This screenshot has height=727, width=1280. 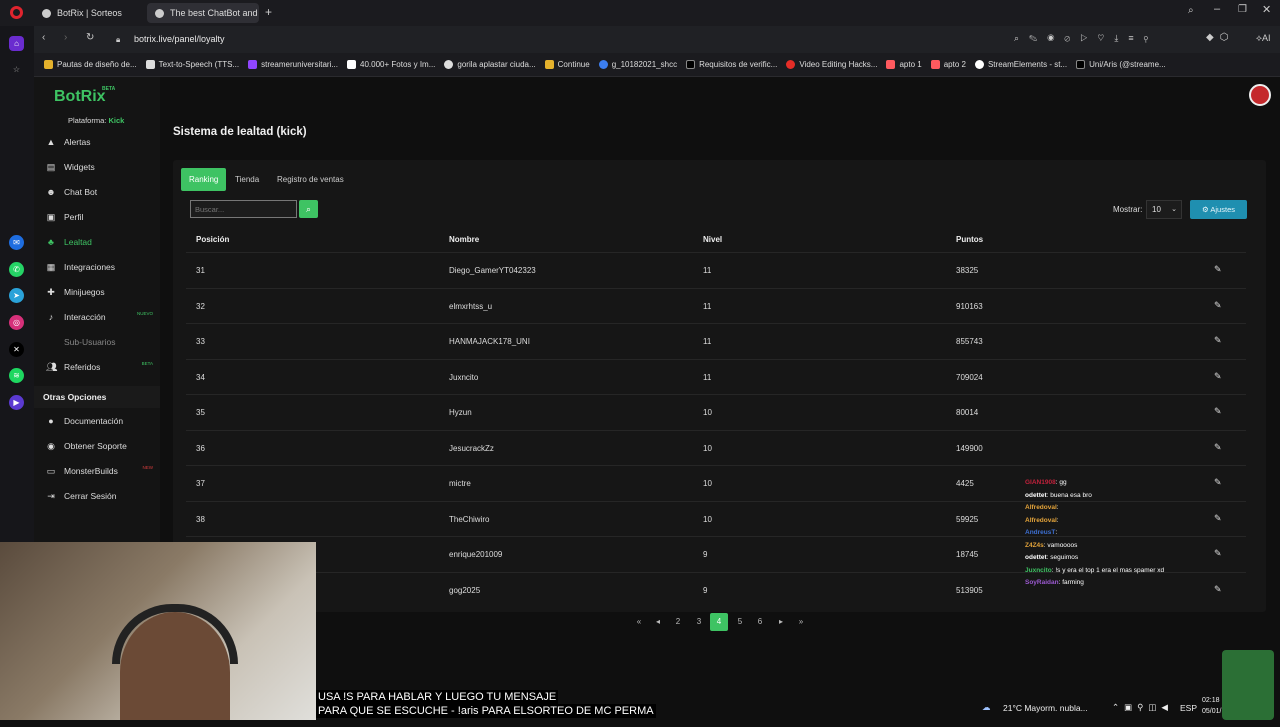 What do you see at coordinates (16, 269) in the screenshot?
I see `whatsapp-icon: ✆` at bounding box center [16, 269].